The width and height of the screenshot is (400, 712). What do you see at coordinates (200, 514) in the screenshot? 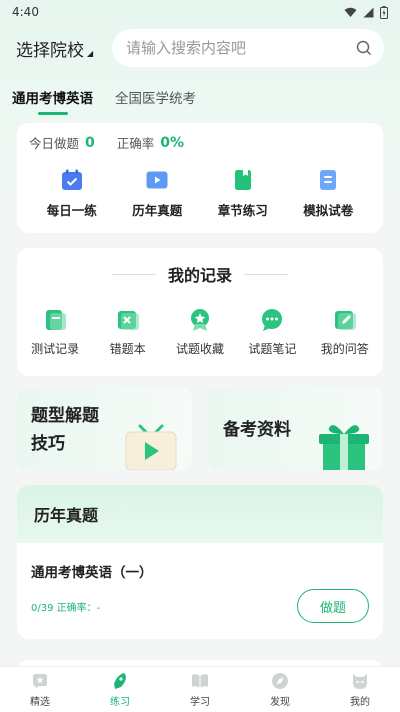
I see `past-exams-title: 历年真题` at bounding box center [200, 514].